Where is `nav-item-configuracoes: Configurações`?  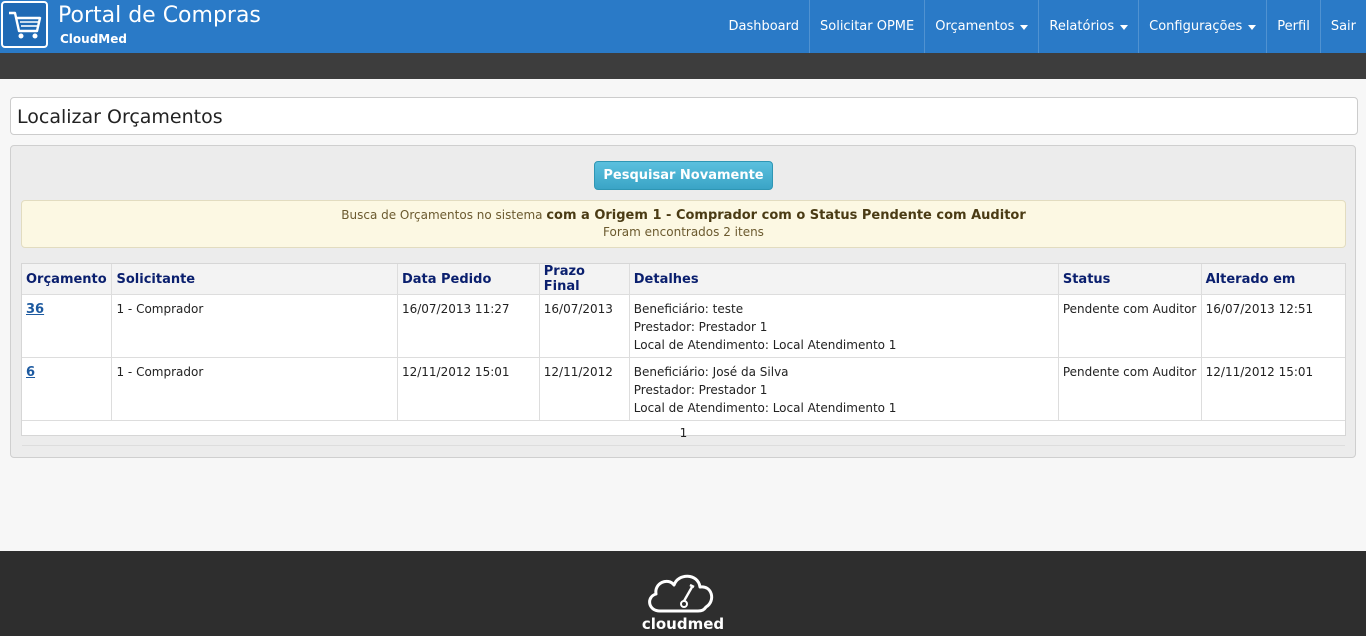 nav-item-configuracoes: Configurações is located at coordinates (1202, 26).